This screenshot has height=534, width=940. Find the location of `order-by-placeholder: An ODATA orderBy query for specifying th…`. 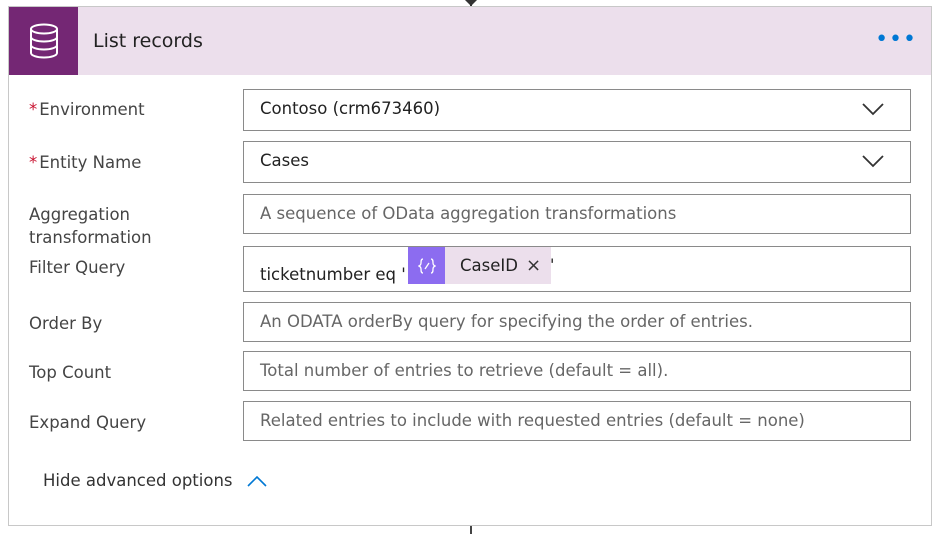

order-by-placeholder: An ODATA orderBy query for specifying th… is located at coordinates (506, 321).